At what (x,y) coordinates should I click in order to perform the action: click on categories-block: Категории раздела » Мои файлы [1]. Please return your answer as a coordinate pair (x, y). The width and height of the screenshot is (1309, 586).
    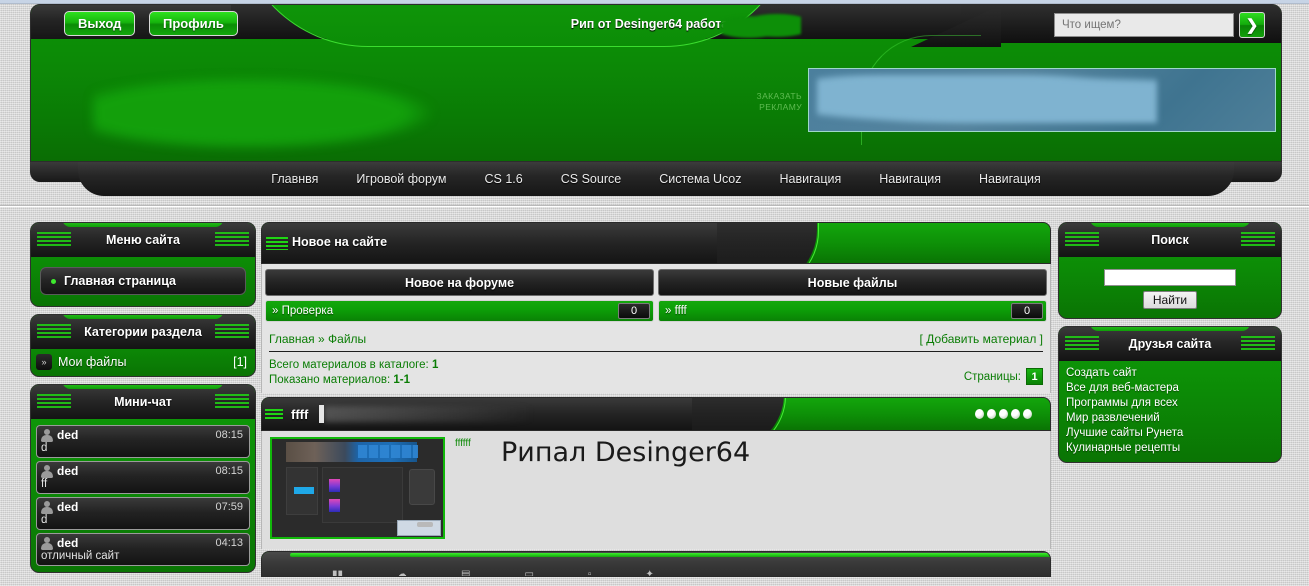
    Looking at the image, I should click on (143, 345).